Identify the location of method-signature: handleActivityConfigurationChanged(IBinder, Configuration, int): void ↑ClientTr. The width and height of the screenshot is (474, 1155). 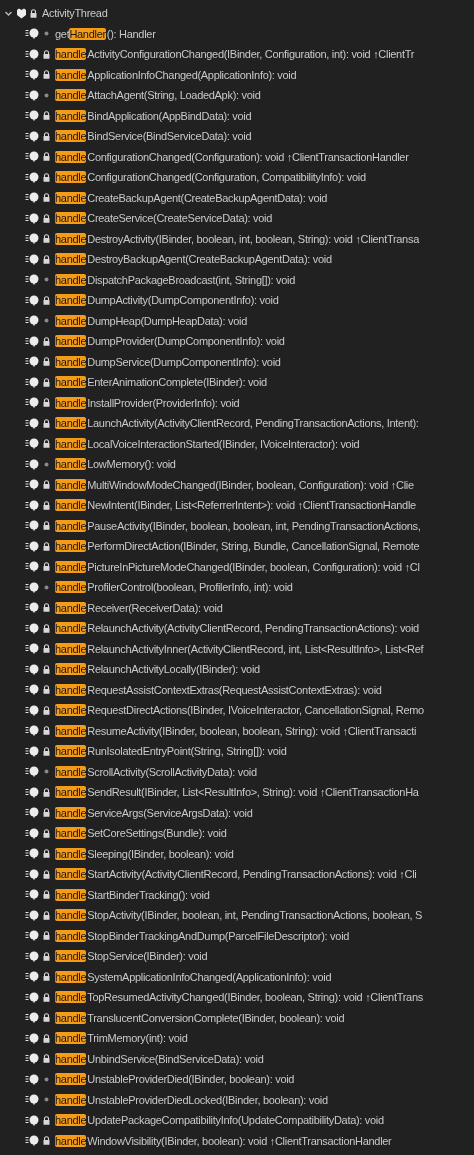
(235, 54).